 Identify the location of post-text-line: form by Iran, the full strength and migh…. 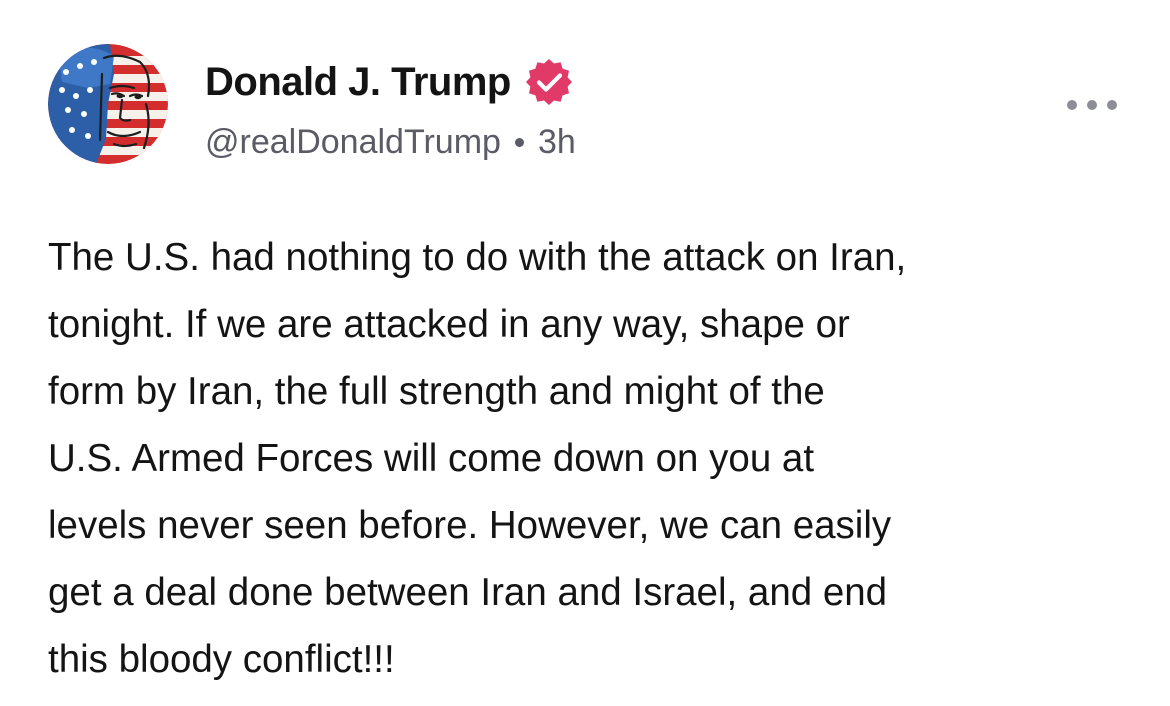
(436, 391).